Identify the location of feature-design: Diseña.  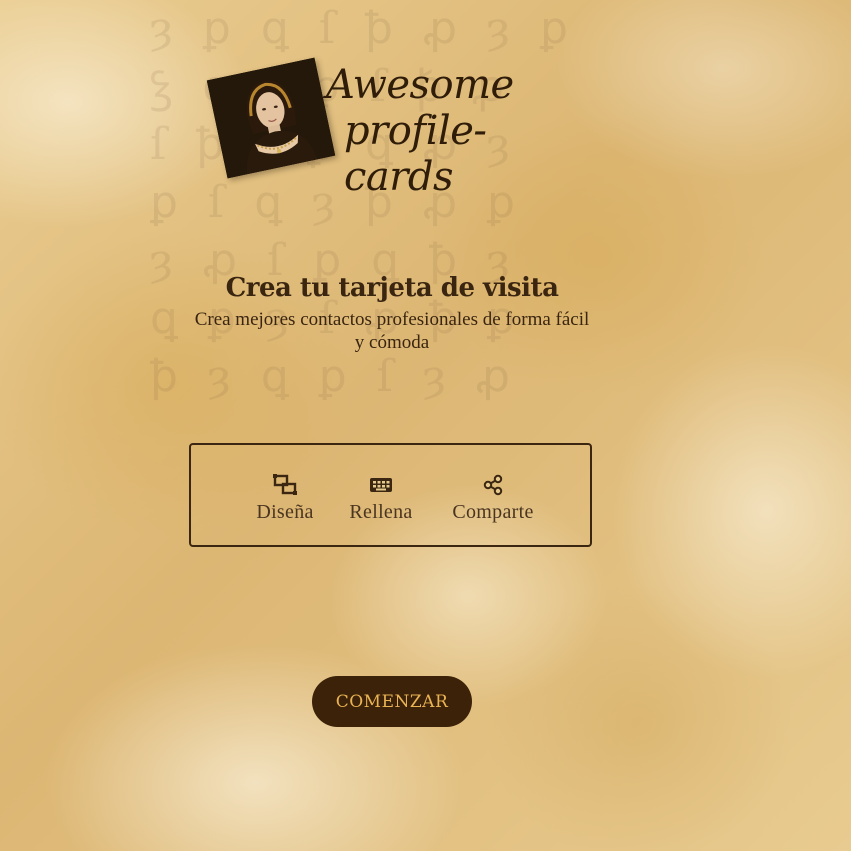
(285, 498).